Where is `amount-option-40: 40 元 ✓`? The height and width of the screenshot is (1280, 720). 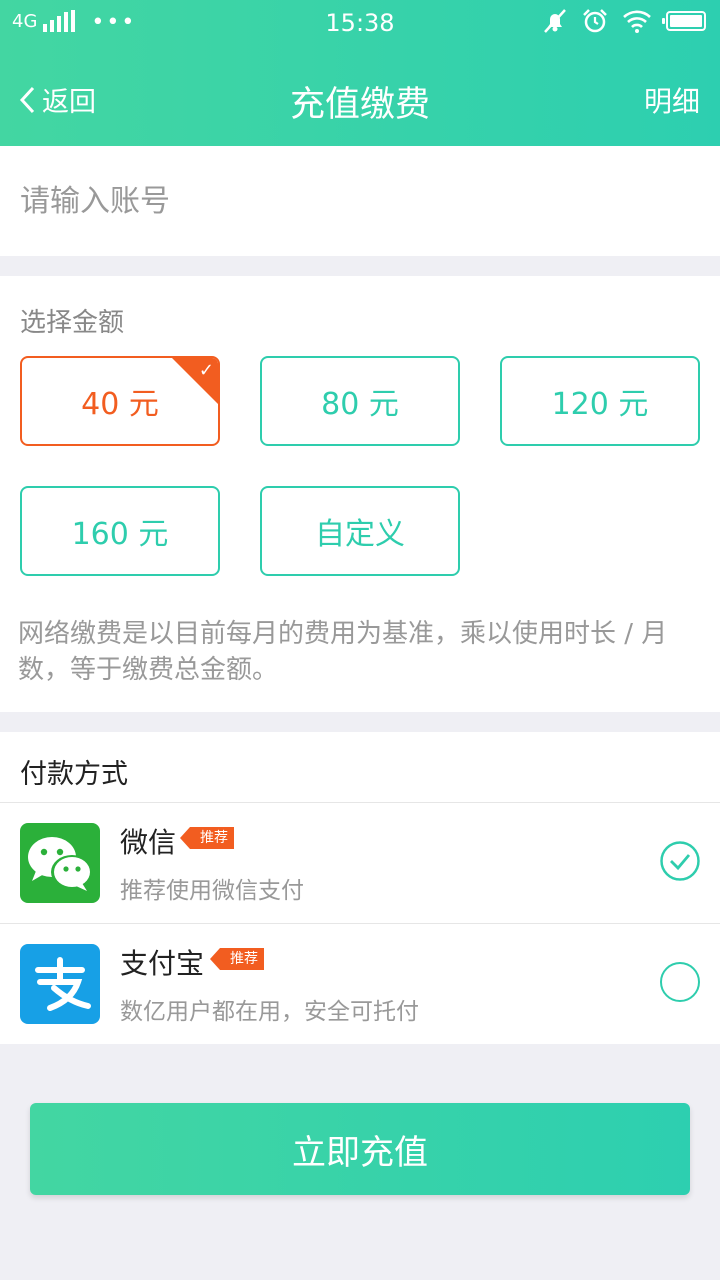
amount-option-40: 40 元 ✓ is located at coordinates (120, 401).